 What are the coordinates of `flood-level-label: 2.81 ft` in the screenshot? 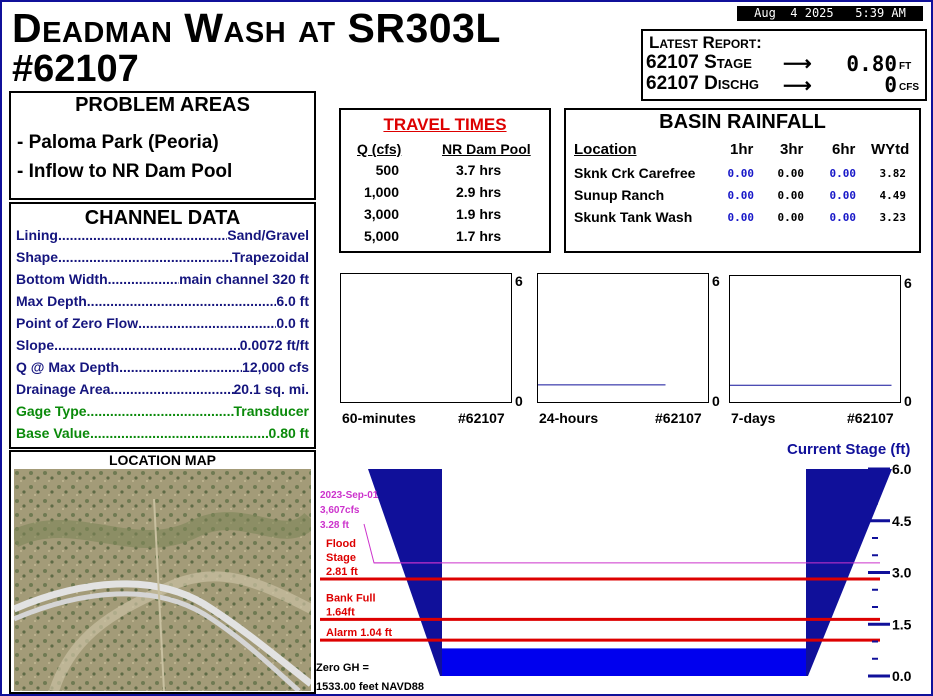 It's located at (342, 572).